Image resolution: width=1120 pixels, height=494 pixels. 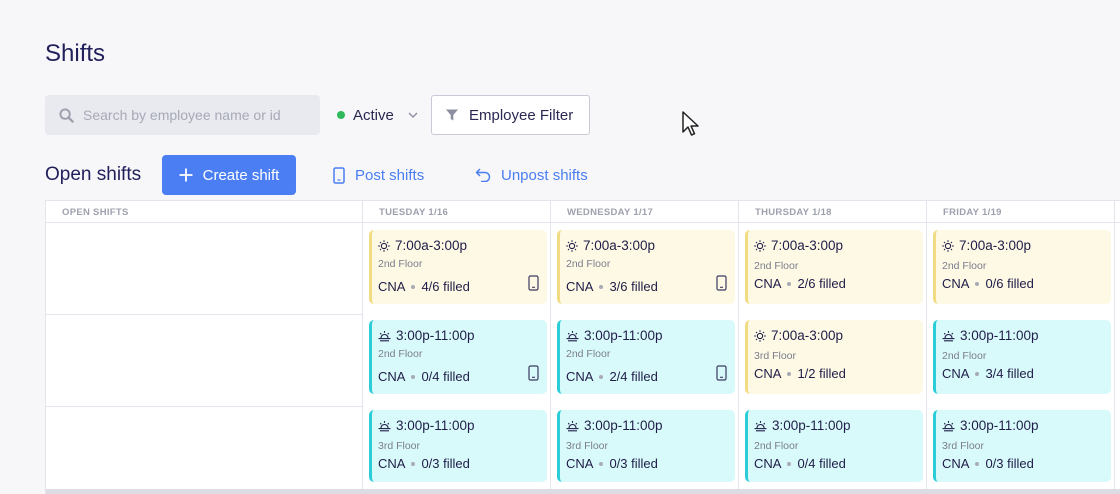 What do you see at coordinates (610, 212) in the screenshot?
I see `column-header-wednesday: WEDNESDAY 1/17` at bounding box center [610, 212].